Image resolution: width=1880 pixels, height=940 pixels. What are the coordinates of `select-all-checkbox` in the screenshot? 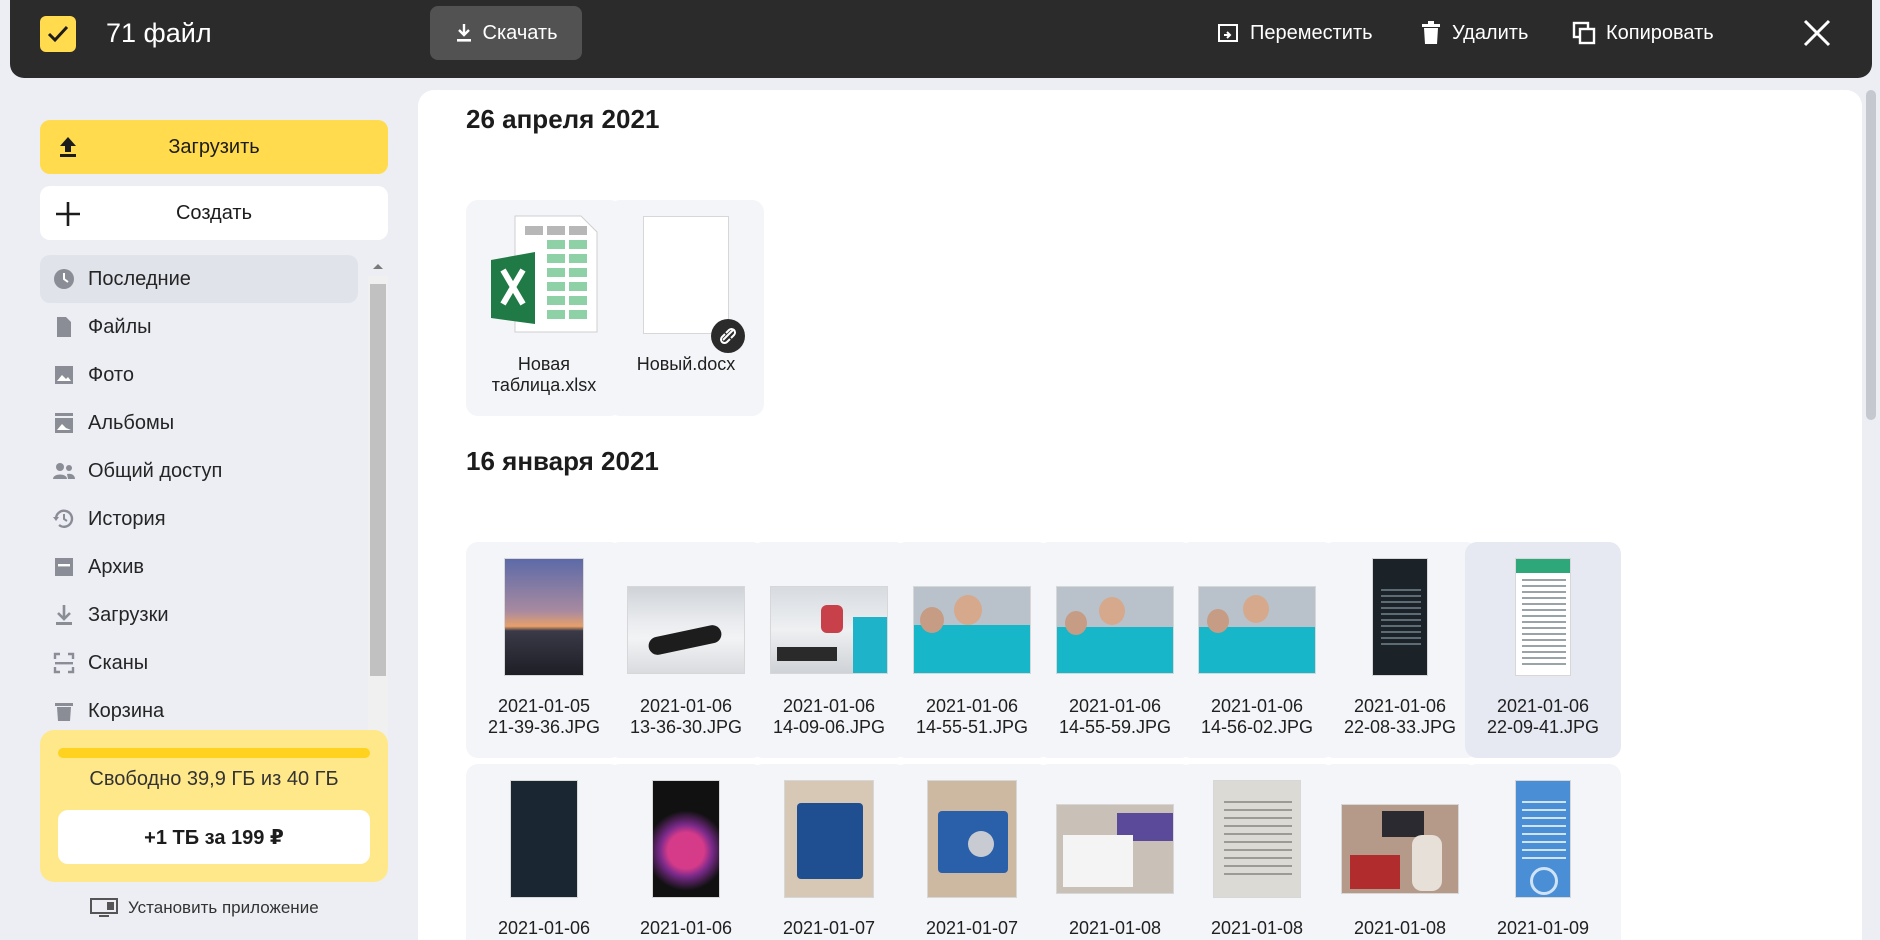 It's located at (58, 34).